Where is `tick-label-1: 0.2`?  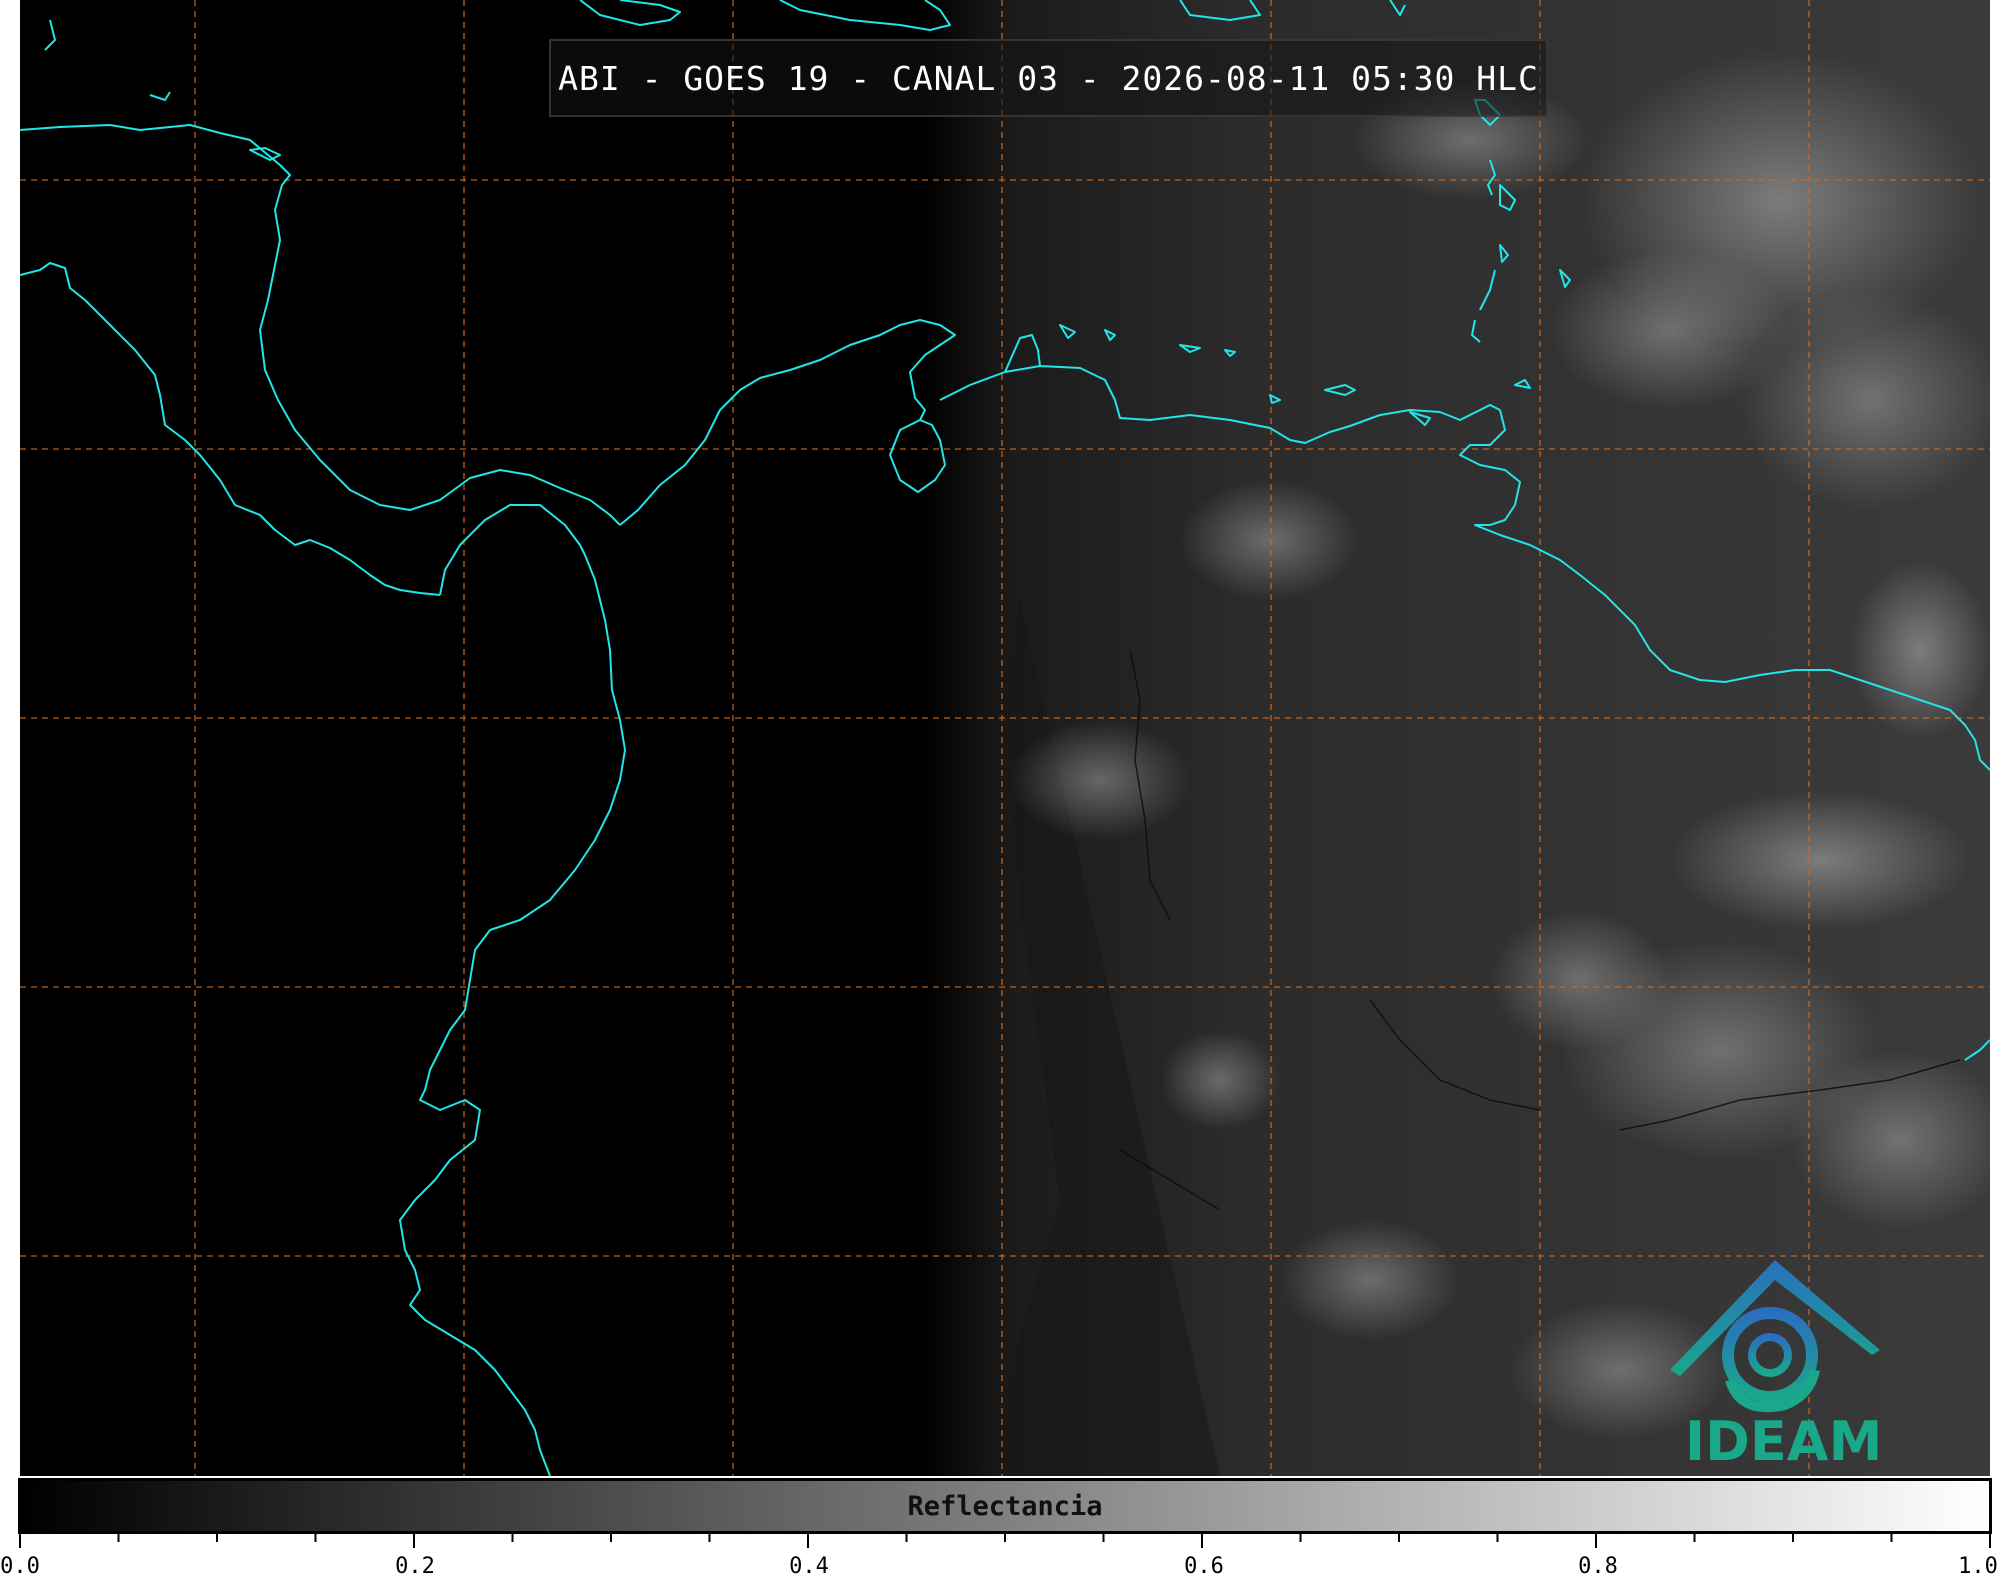 tick-label-1: 0.2 is located at coordinates (415, 1566).